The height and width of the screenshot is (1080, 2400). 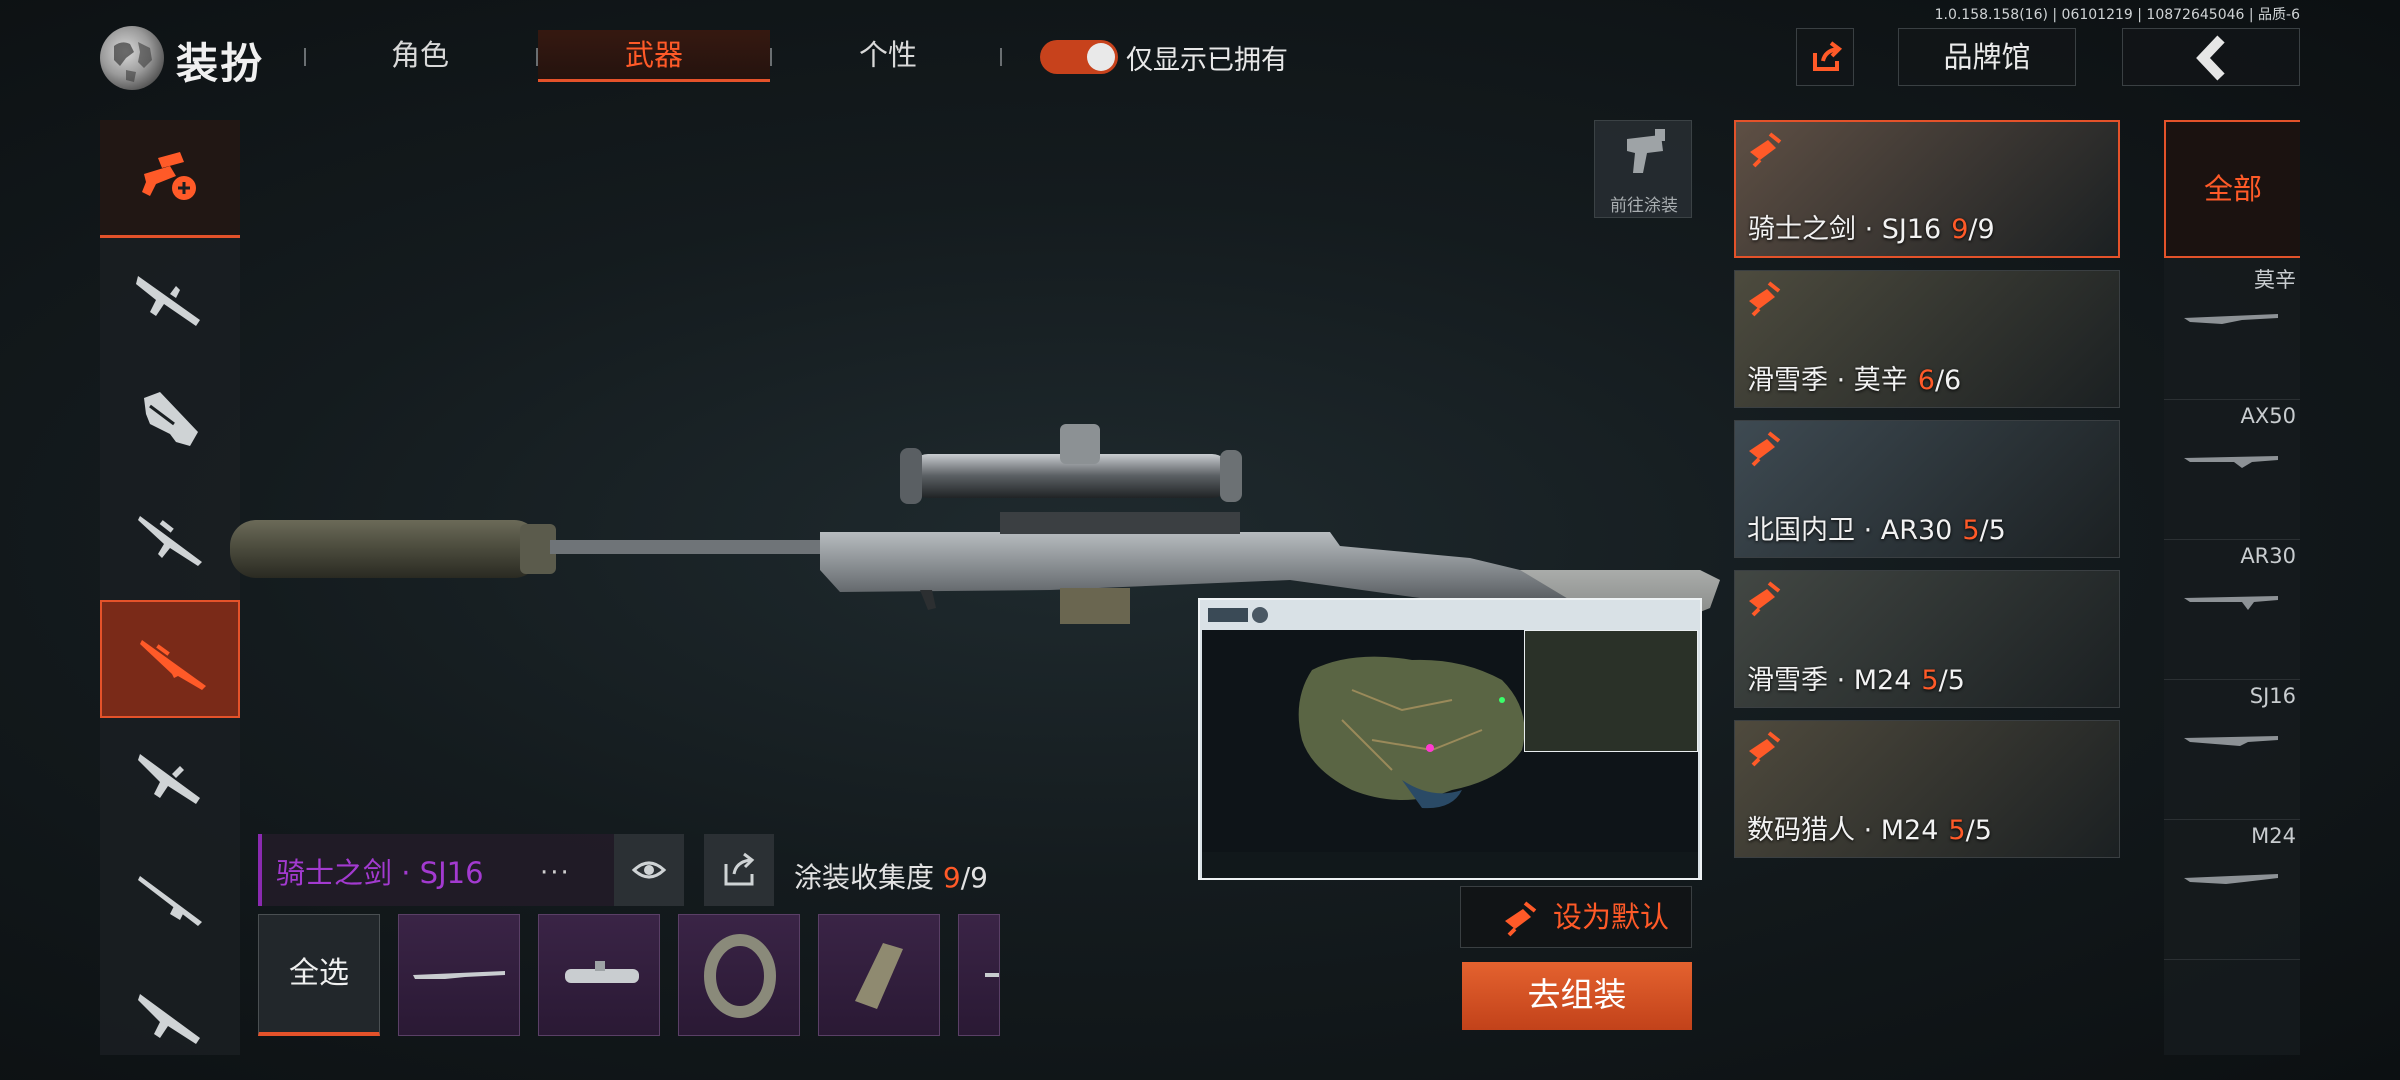 What do you see at coordinates (2232, 470) in the screenshot?
I see `filter-item-ax50: AX50` at bounding box center [2232, 470].